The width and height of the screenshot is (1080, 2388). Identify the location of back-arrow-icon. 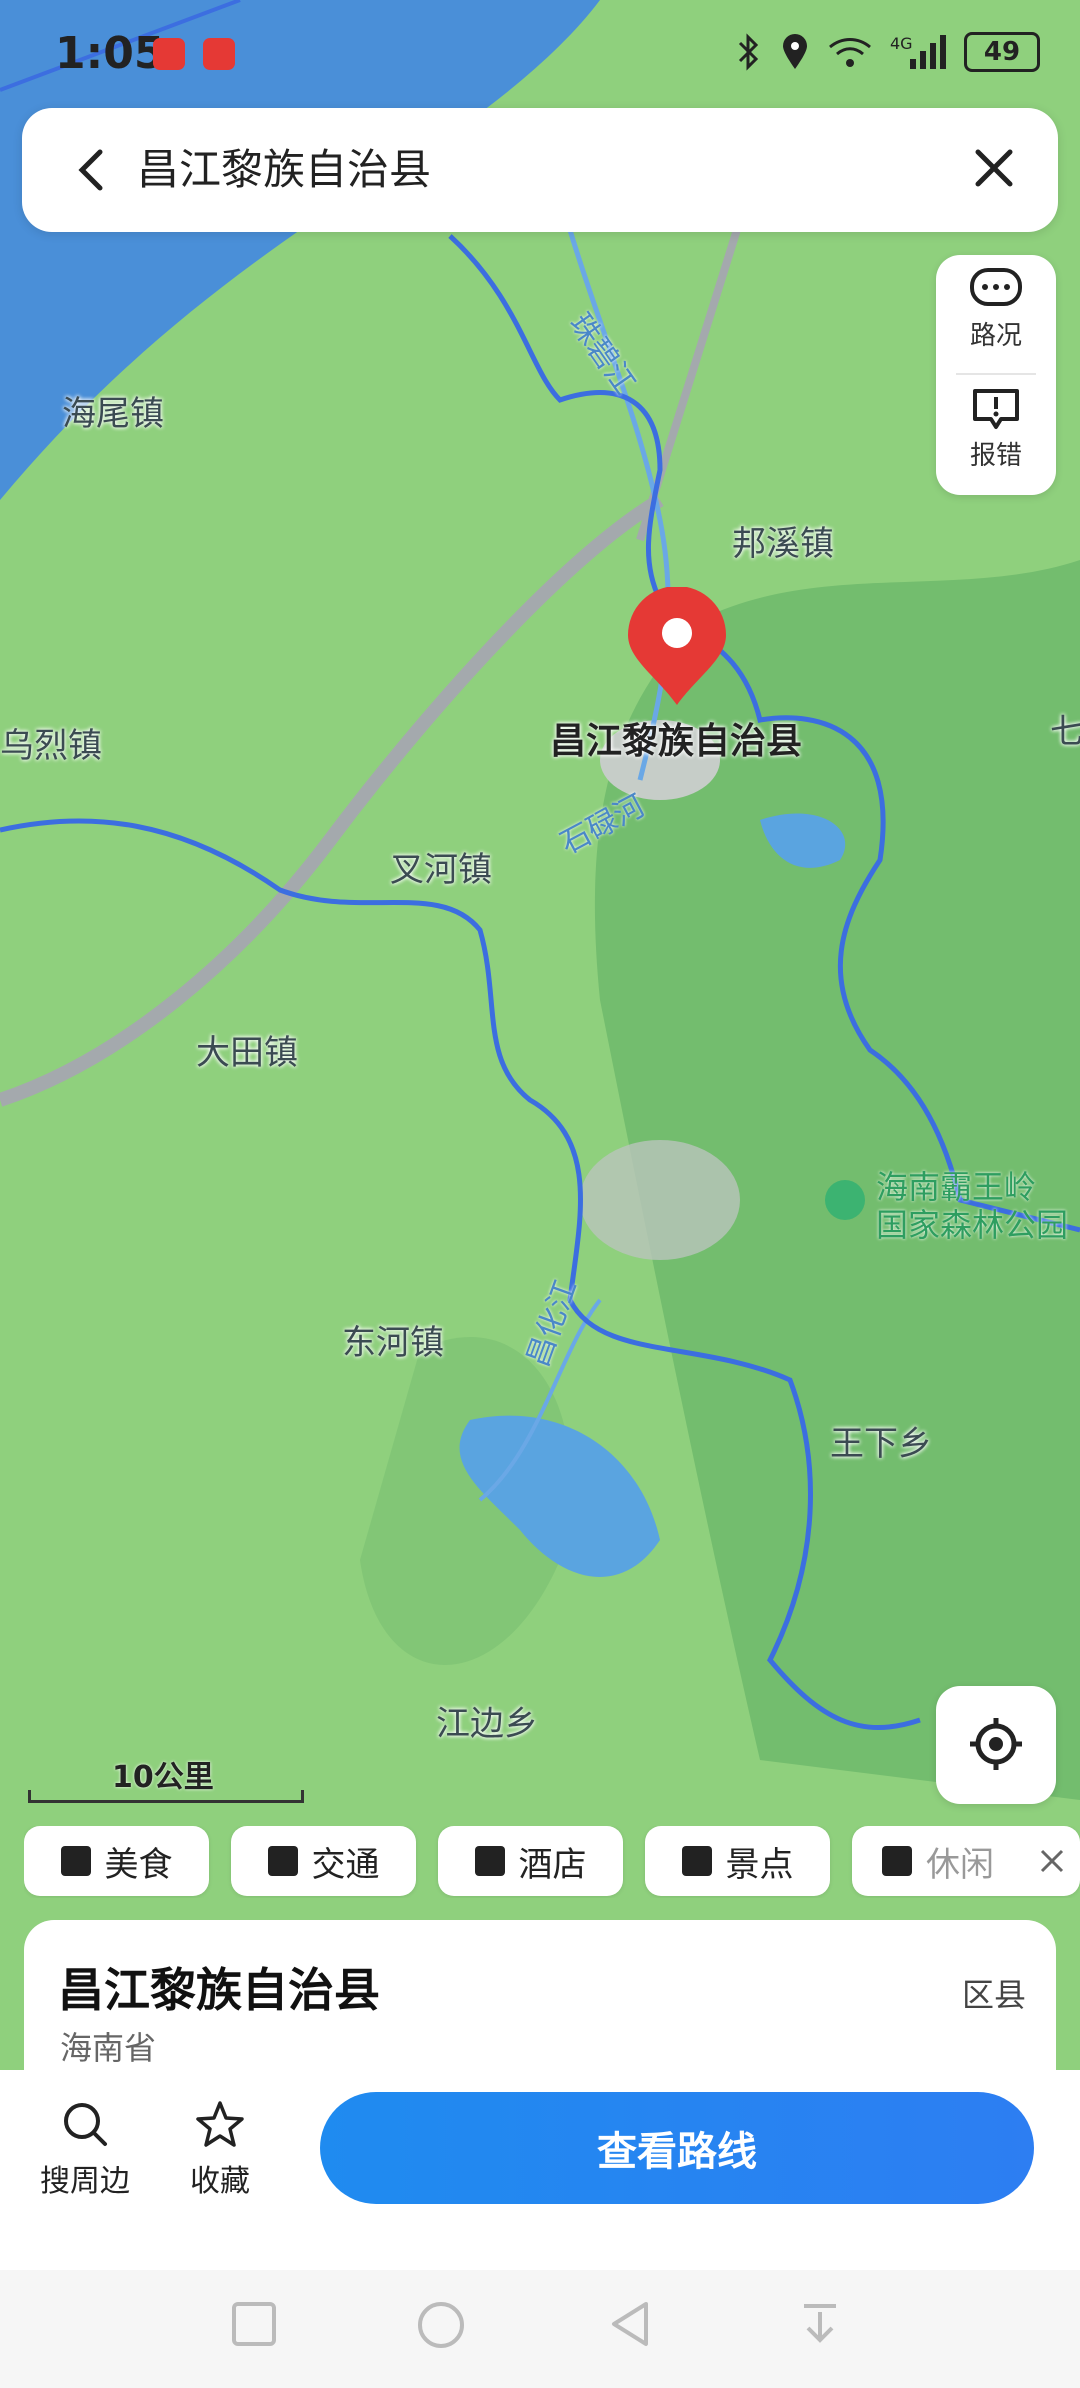
(92, 170).